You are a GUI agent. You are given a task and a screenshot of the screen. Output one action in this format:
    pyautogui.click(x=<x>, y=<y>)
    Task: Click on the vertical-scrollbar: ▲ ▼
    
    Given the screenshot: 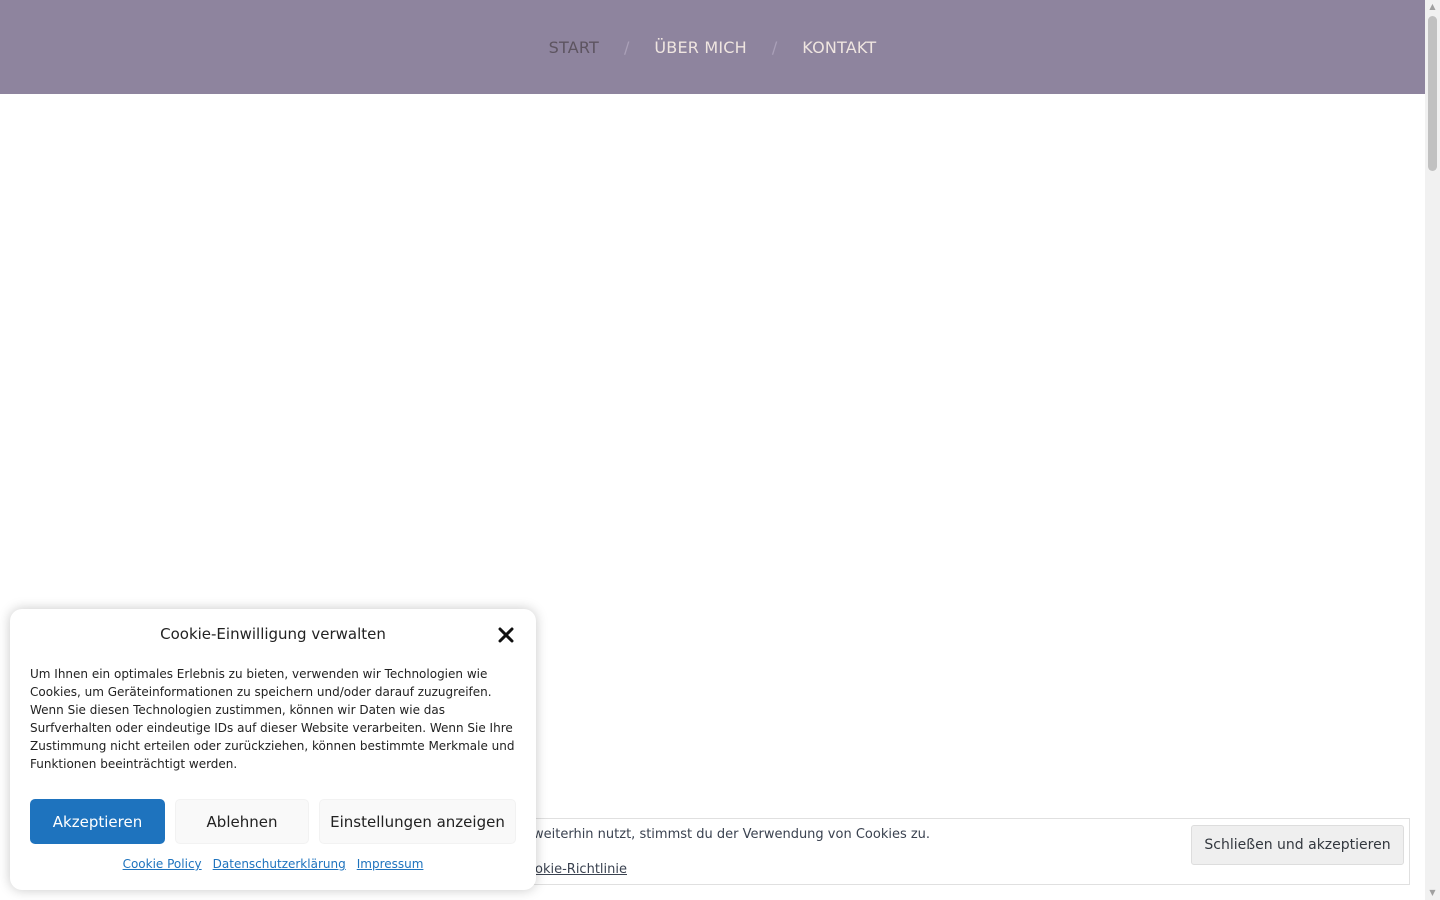 What is the action you would take?
    pyautogui.click(x=1432, y=450)
    